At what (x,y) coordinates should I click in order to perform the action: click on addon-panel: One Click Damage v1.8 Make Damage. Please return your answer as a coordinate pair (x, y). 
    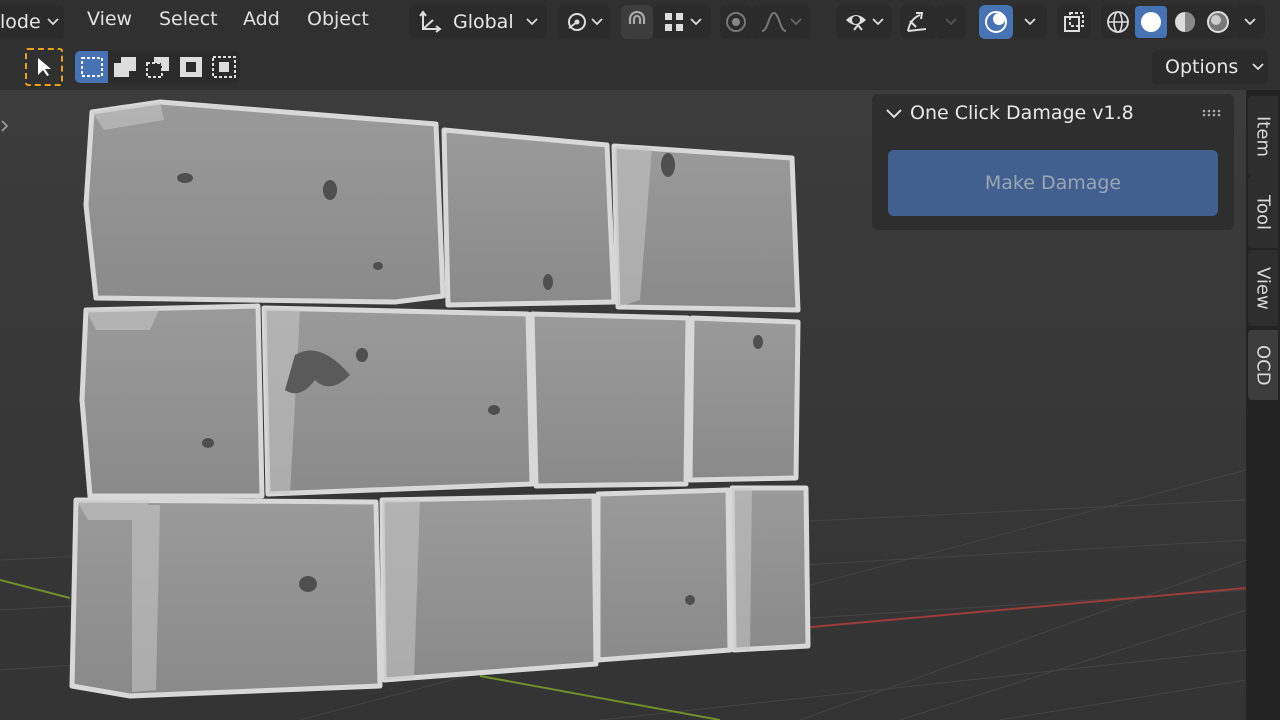
    Looking at the image, I should click on (1053, 162).